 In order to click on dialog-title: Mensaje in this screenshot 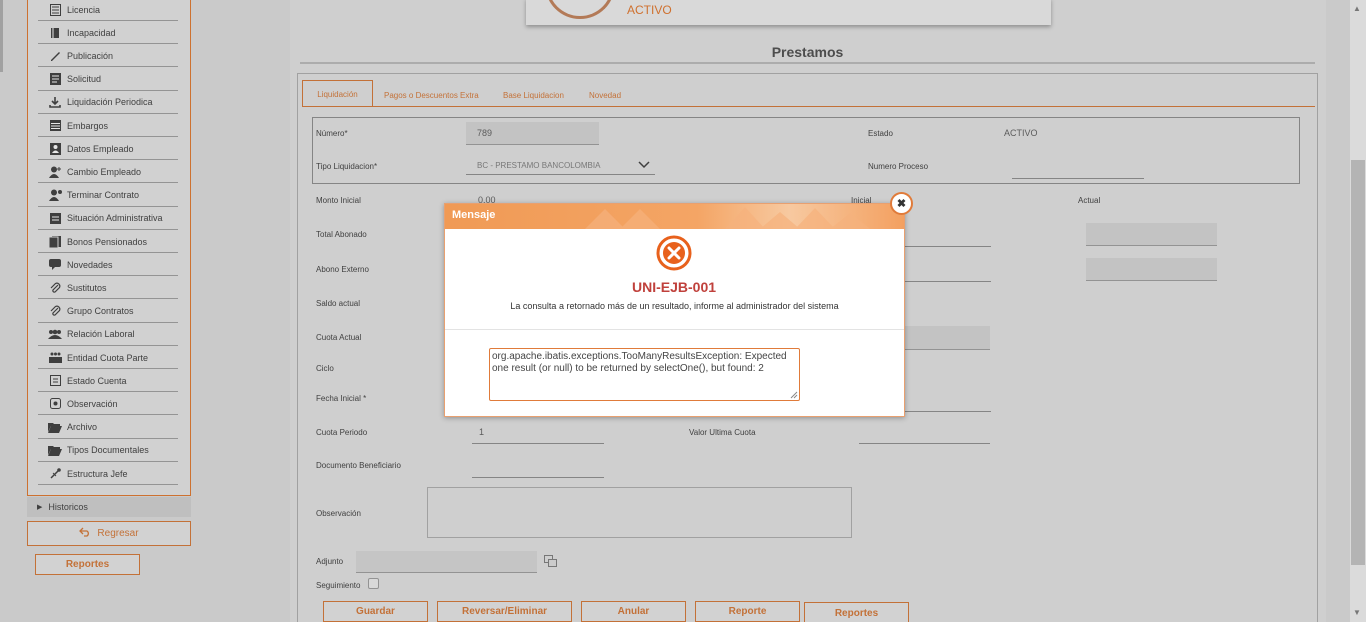, I will do `click(474, 215)`.